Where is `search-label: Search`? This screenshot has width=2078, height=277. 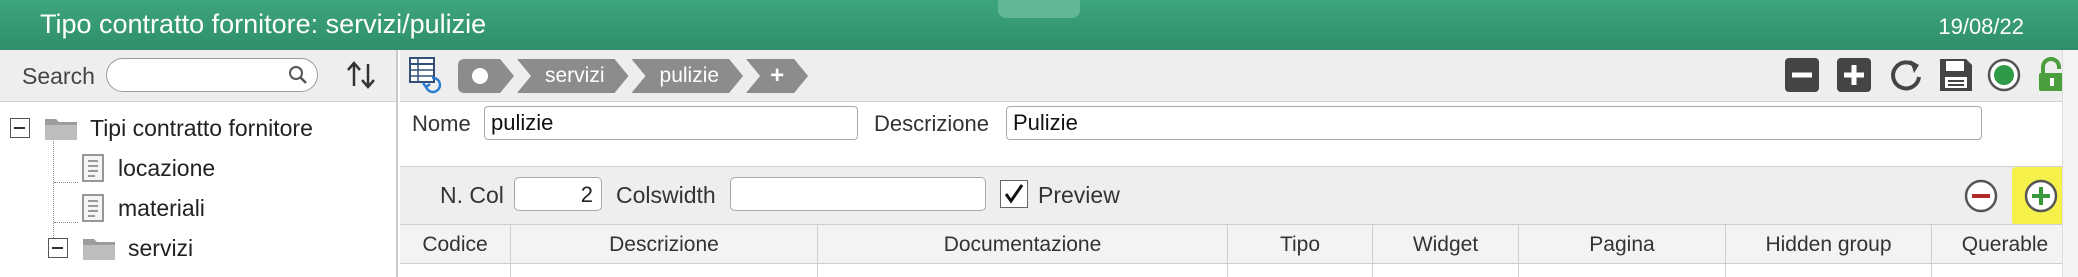 search-label: Search is located at coordinates (58, 76).